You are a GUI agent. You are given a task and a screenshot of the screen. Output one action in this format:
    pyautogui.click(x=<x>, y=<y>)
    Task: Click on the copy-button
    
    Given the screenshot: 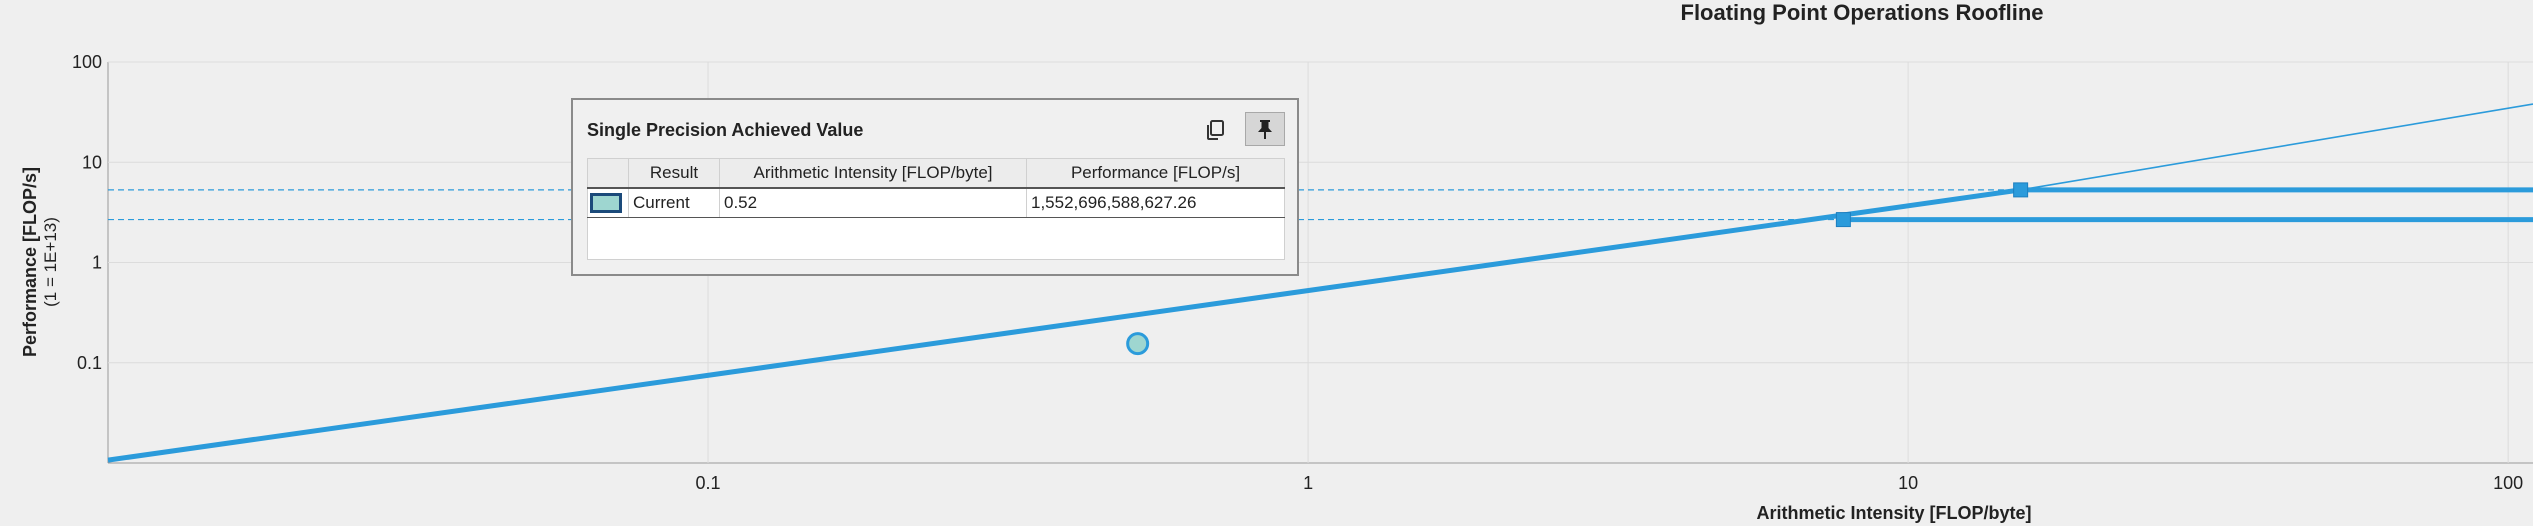 What is the action you would take?
    pyautogui.click(x=1215, y=130)
    